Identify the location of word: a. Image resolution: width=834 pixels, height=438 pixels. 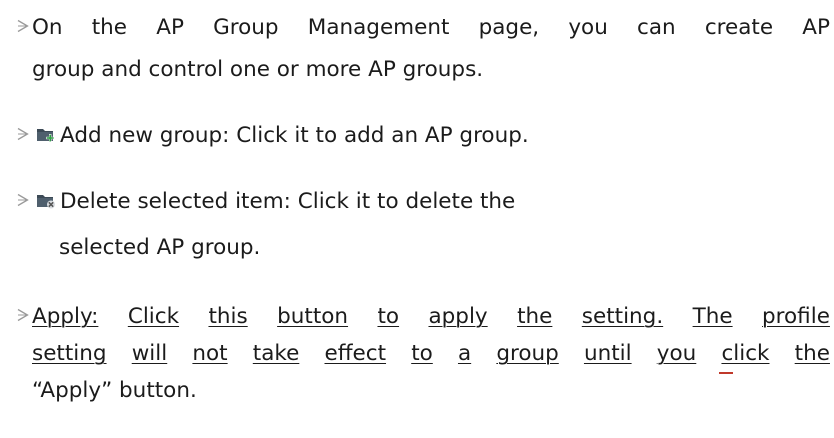
(464, 353).